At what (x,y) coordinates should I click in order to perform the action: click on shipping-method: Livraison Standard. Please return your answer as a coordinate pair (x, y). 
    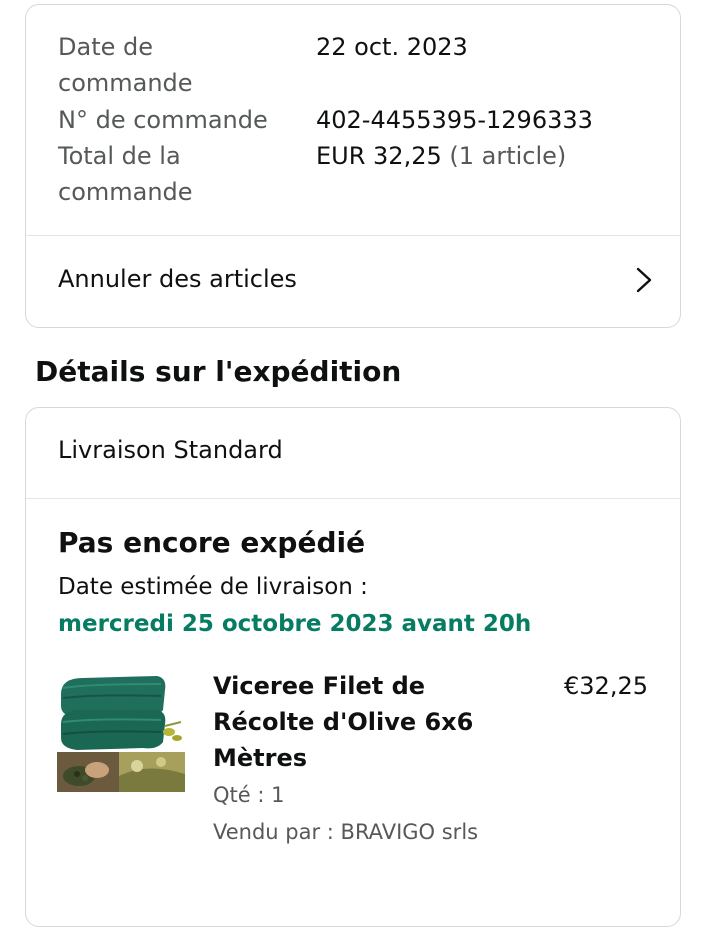
    Looking at the image, I should click on (170, 450).